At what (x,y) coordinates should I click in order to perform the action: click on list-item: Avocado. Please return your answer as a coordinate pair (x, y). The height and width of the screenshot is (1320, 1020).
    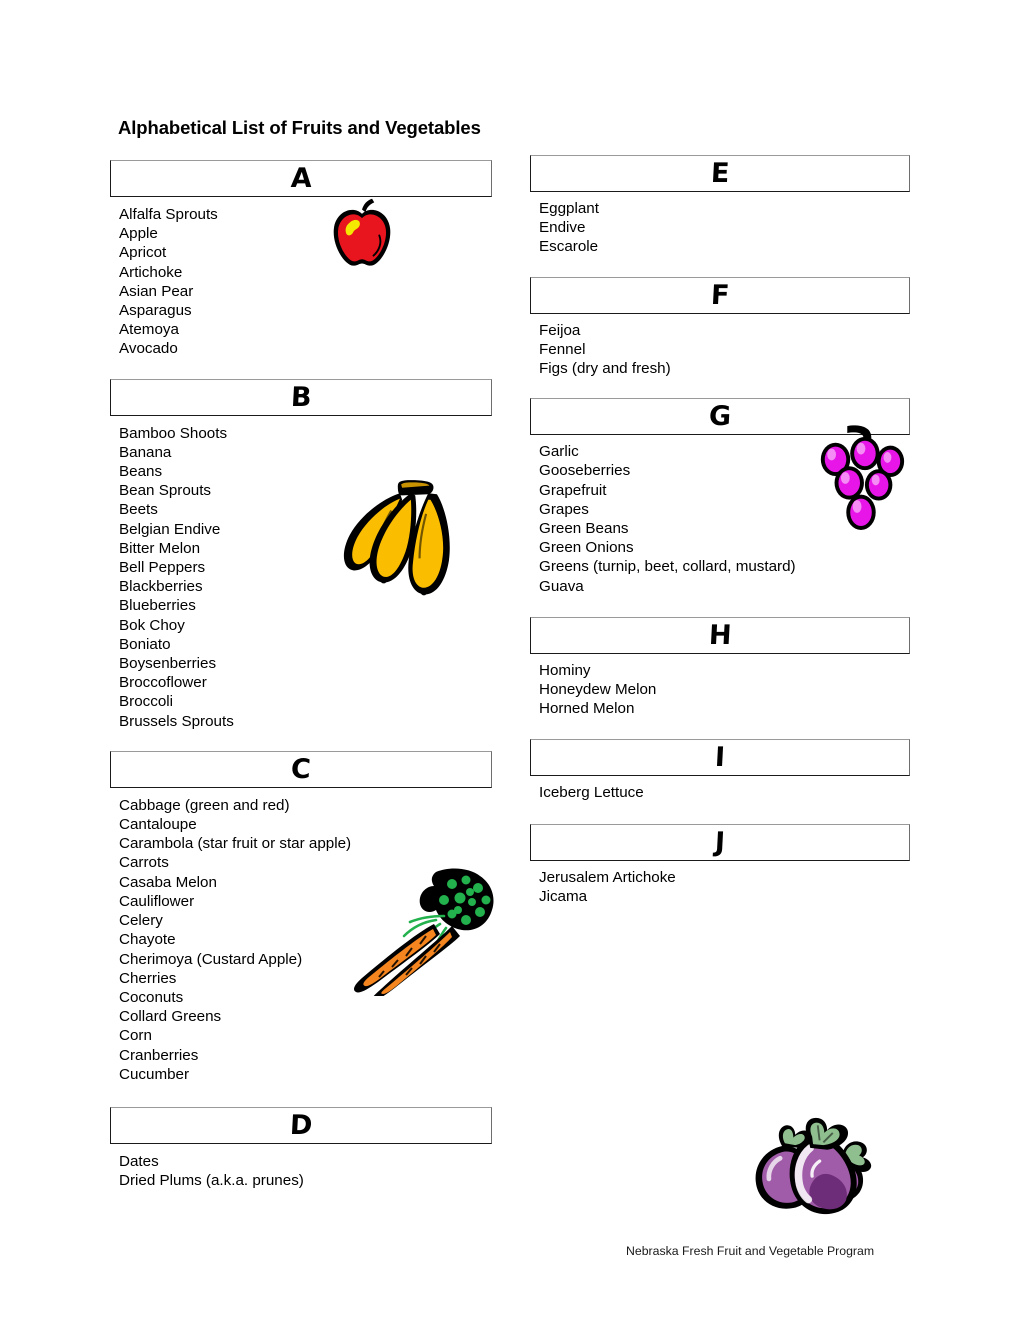
    Looking at the image, I should click on (148, 349).